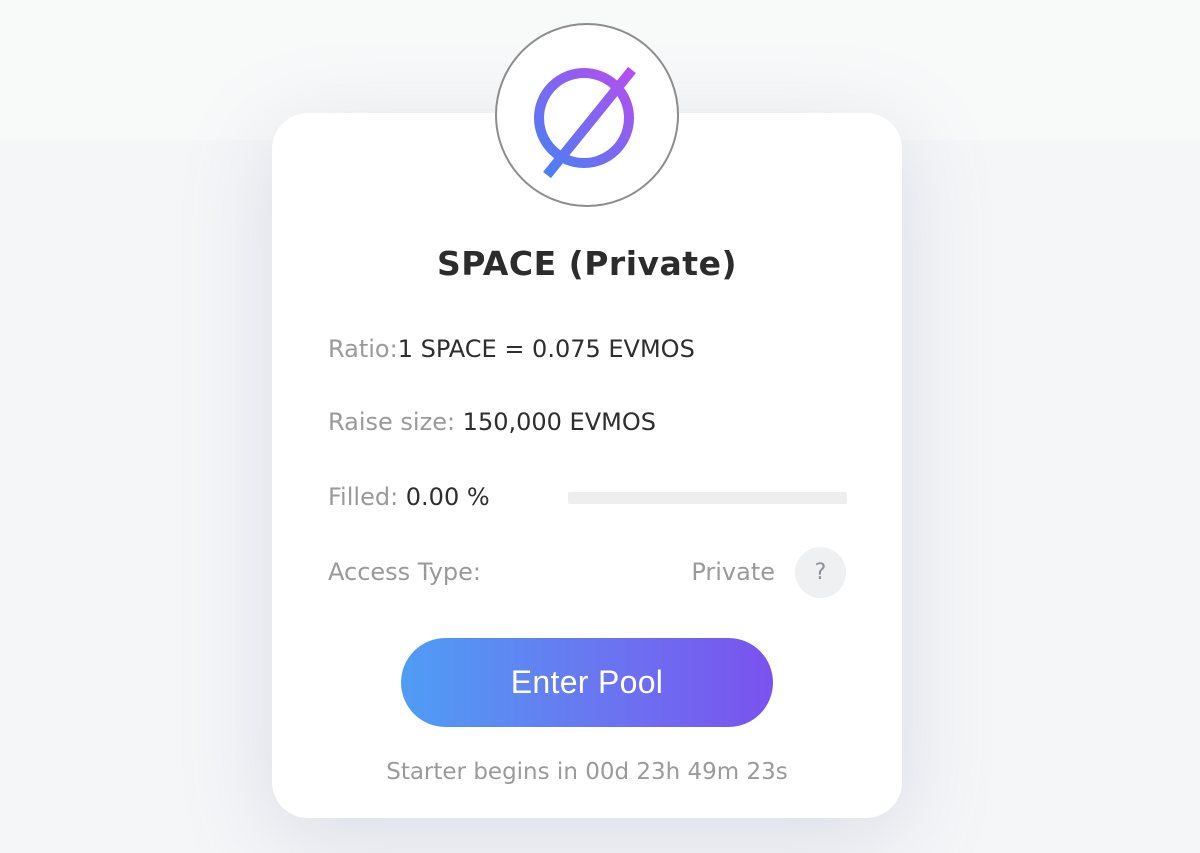  Describe the element at coordinates (587, 682) in the screenshot. I see `enter-pool-button: Enter Pool` at that location.